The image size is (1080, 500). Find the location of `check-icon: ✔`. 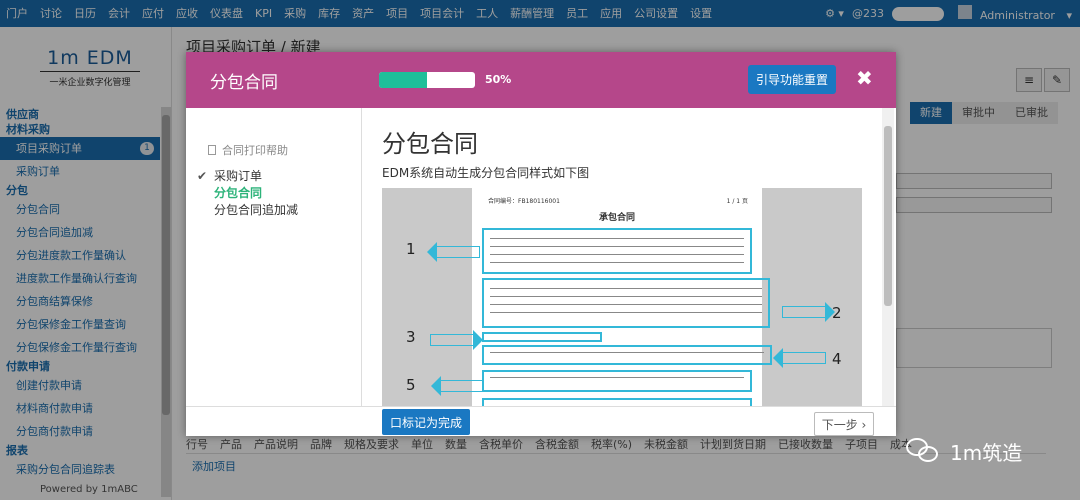

check-icon: ✔ is located at coordinates (202, 176).